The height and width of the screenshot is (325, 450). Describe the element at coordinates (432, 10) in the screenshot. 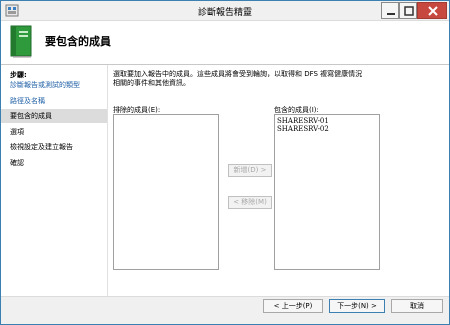

I see `close-button` at that location.